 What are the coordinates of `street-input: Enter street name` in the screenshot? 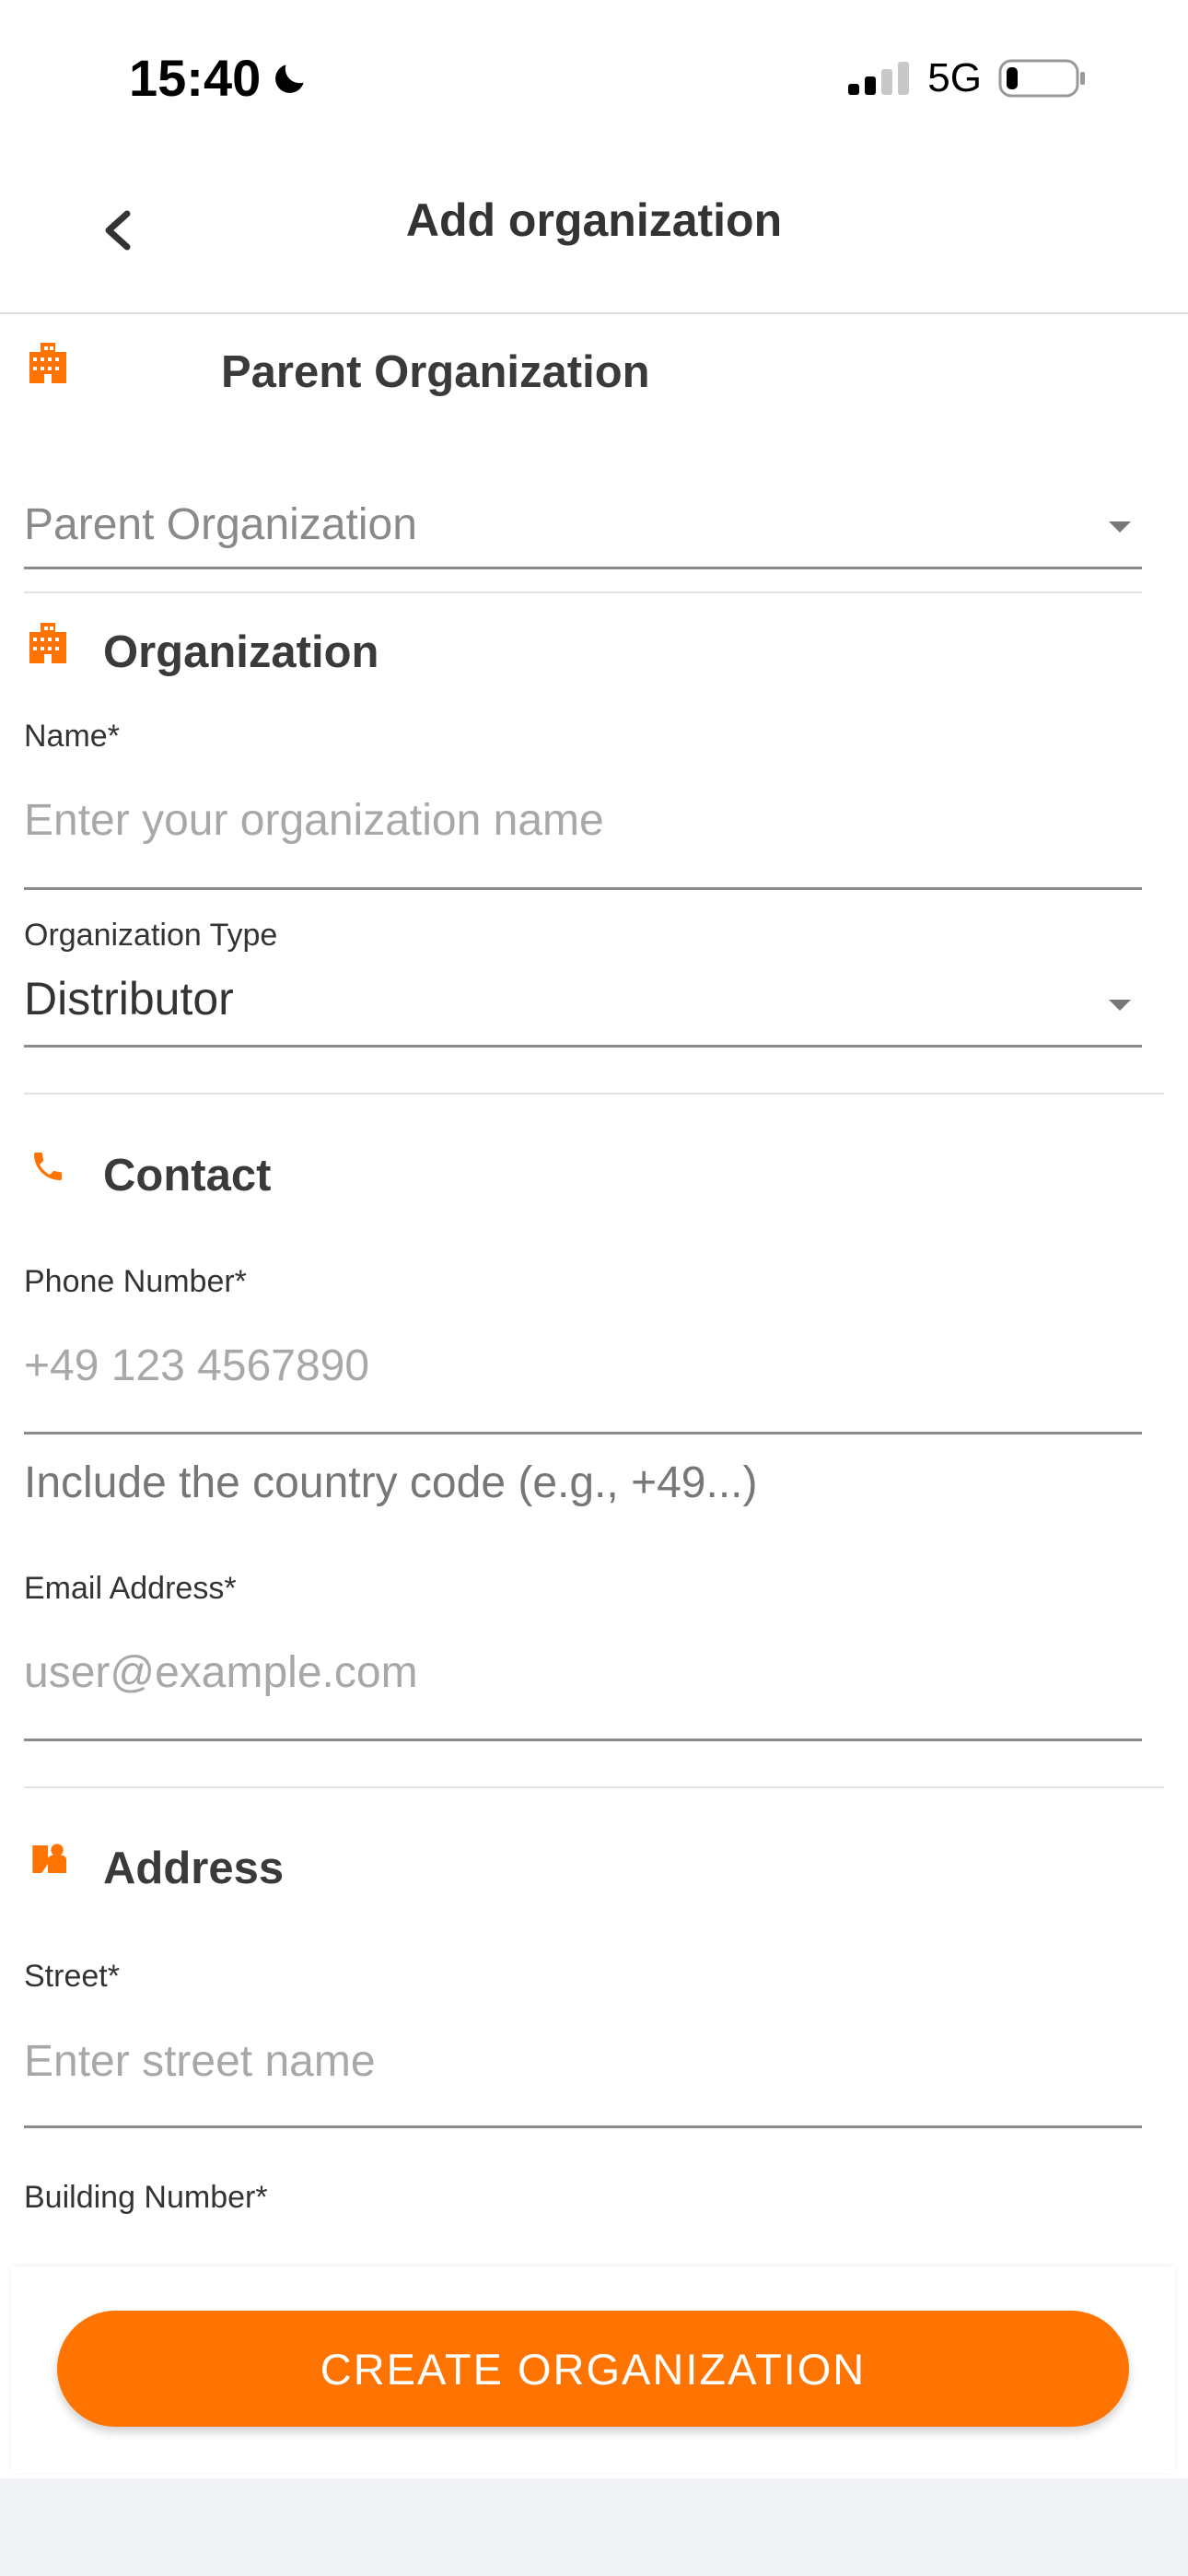 It's located at (583, 2066).